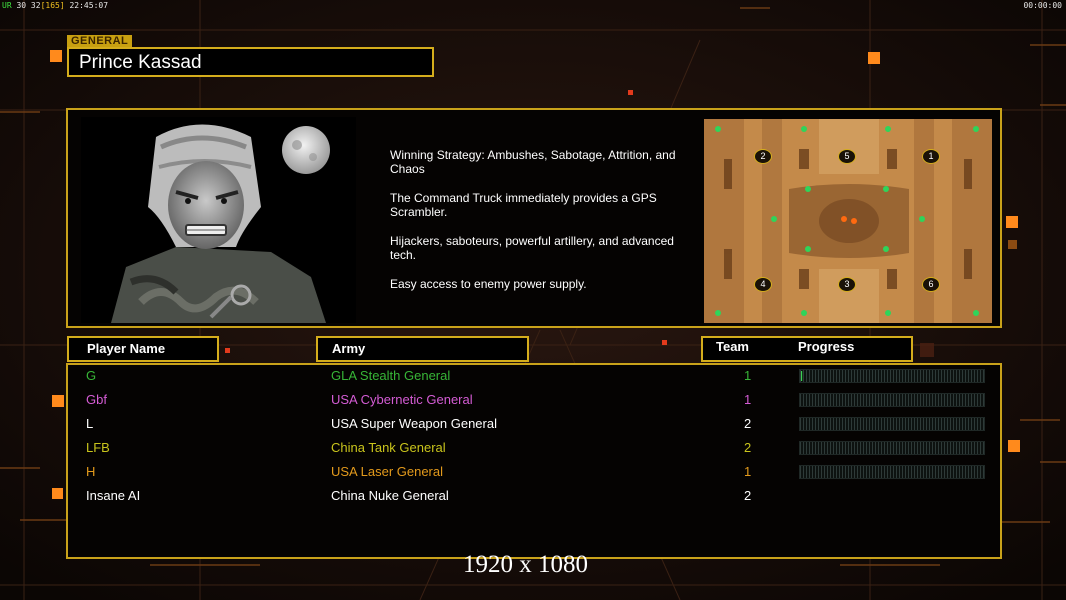 The width and height of the screenshot is (1066, 600). What do you see at coordinates (250, 62) in the screenshot?
I see `general-name: Prince Kassad` at bounding box center [250, 62].